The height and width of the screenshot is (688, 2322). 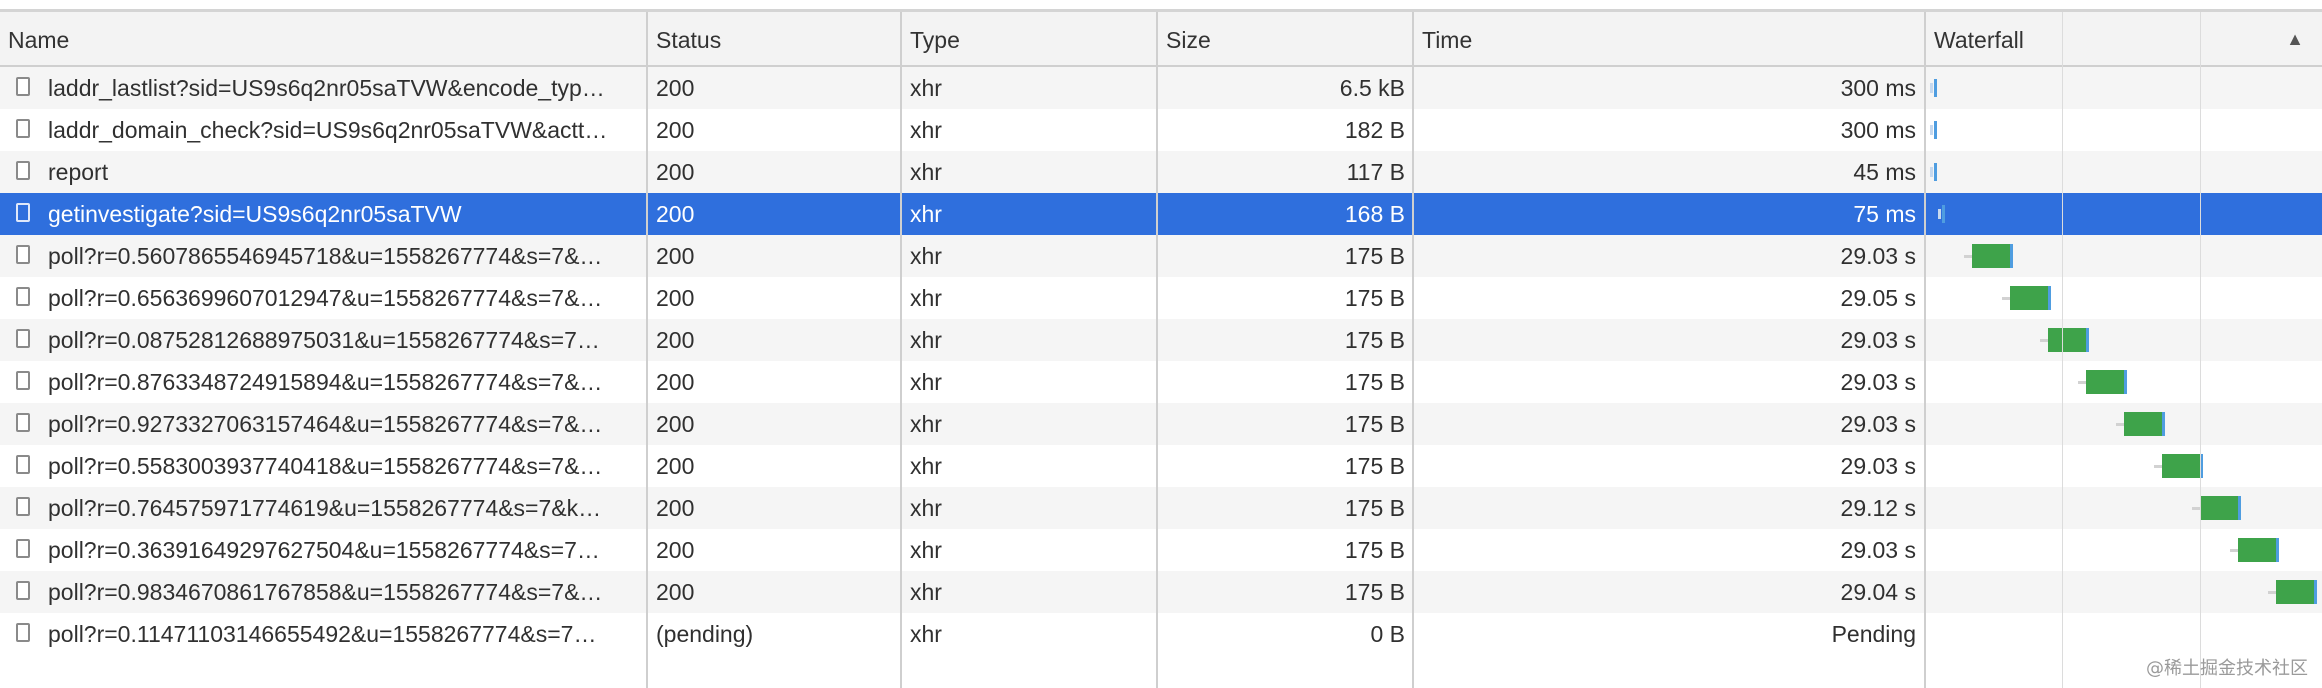 I want to click on column-header-waterfall: Waterfall ▲, so click(x=2124, y=38).